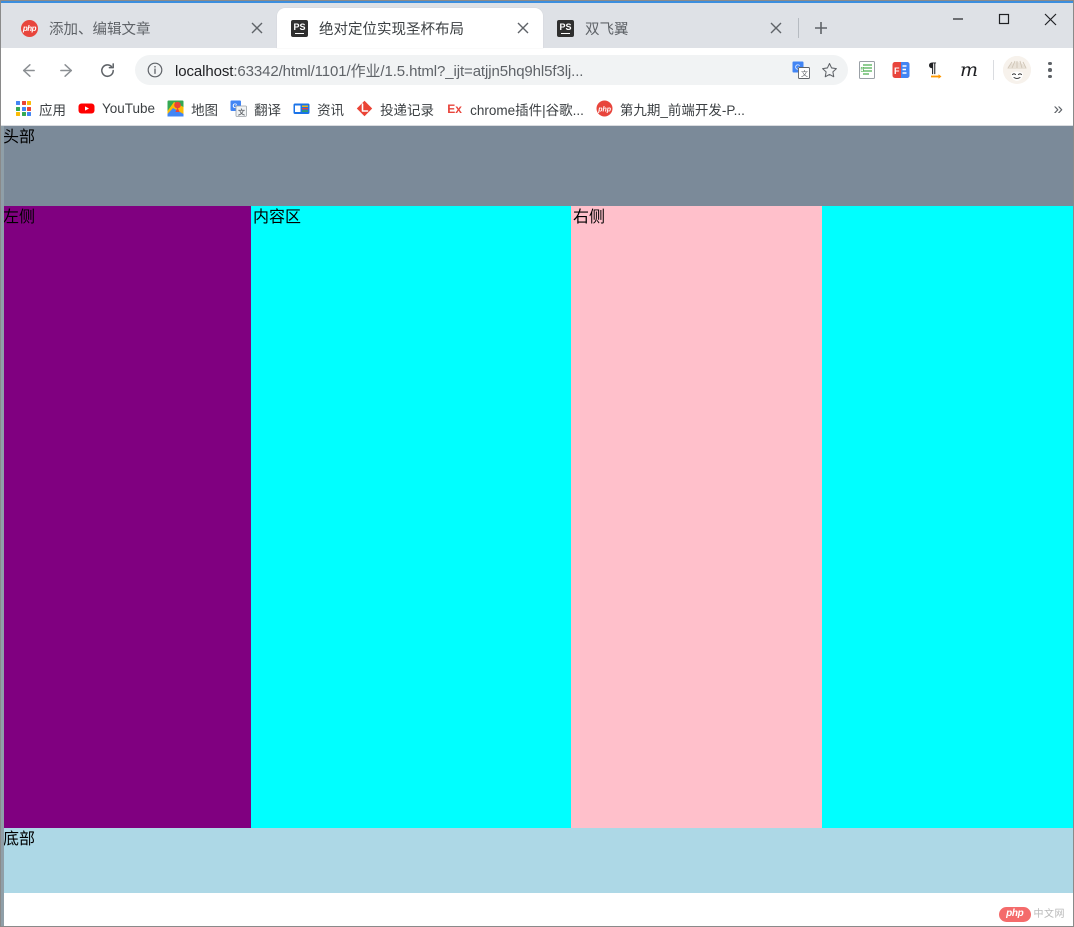  I want to click on svg-text: 5, so click(862, 70).